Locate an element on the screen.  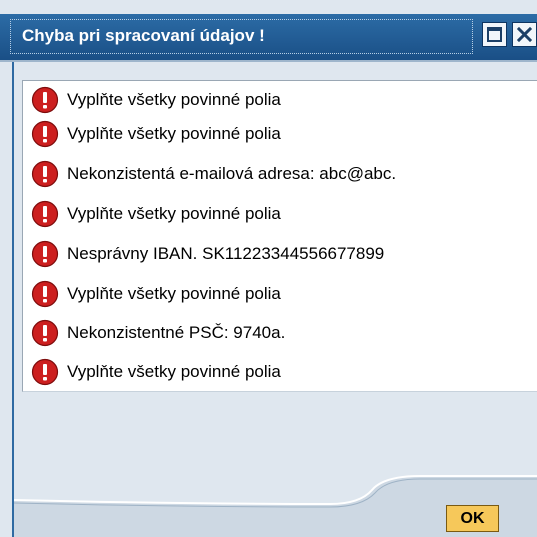
maximize-button is located at coordinates (494, 34).